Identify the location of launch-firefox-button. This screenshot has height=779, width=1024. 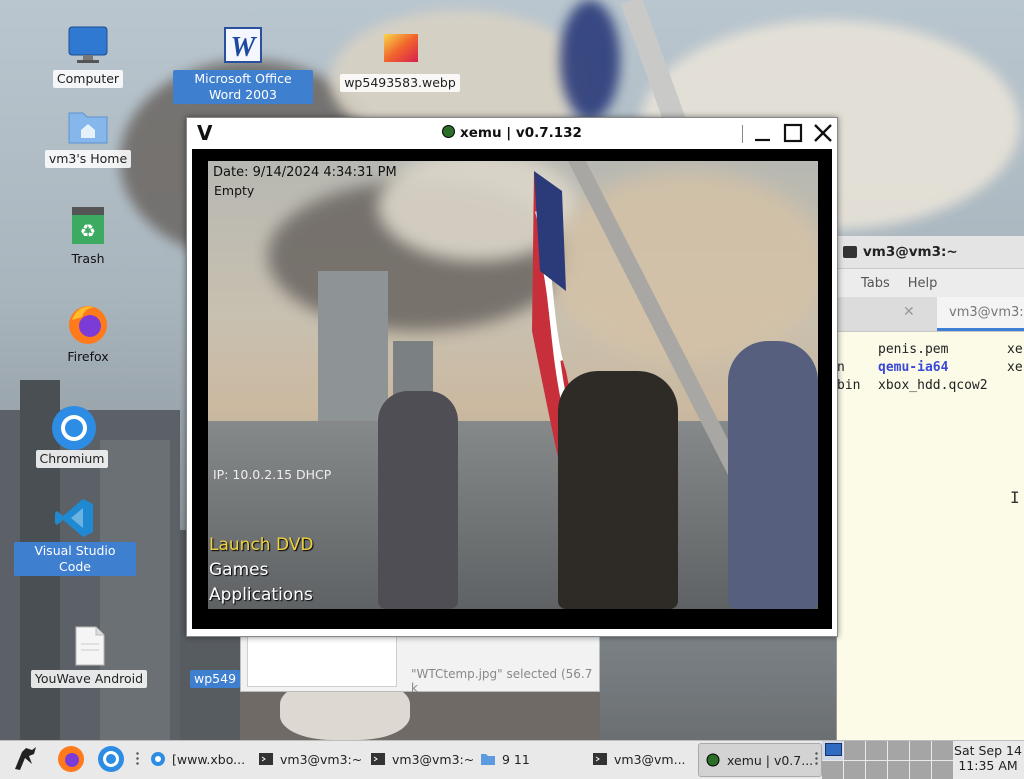
(74, 759).